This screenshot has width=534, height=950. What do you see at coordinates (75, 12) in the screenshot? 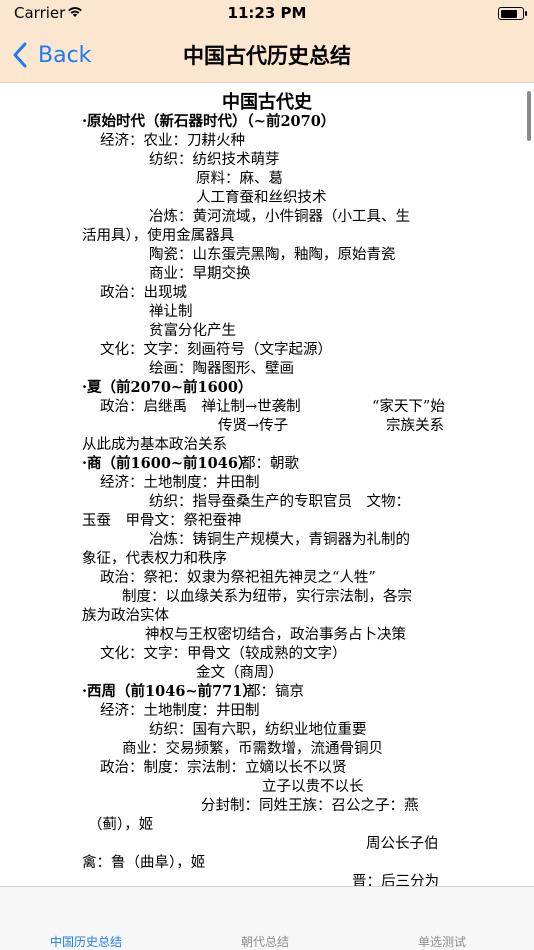
I see `wifi-icon` at bounding box center [75, 12].